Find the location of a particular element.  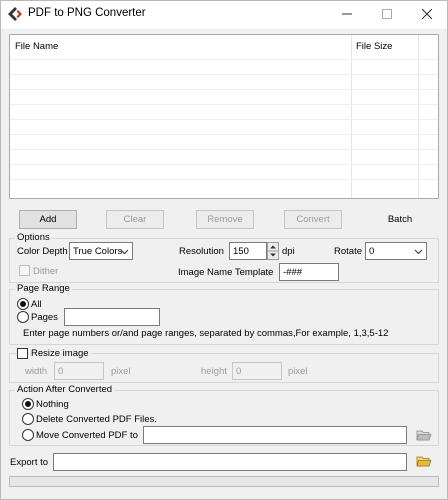

color-depth-select: True Colors is located at coordinates (101, 251).